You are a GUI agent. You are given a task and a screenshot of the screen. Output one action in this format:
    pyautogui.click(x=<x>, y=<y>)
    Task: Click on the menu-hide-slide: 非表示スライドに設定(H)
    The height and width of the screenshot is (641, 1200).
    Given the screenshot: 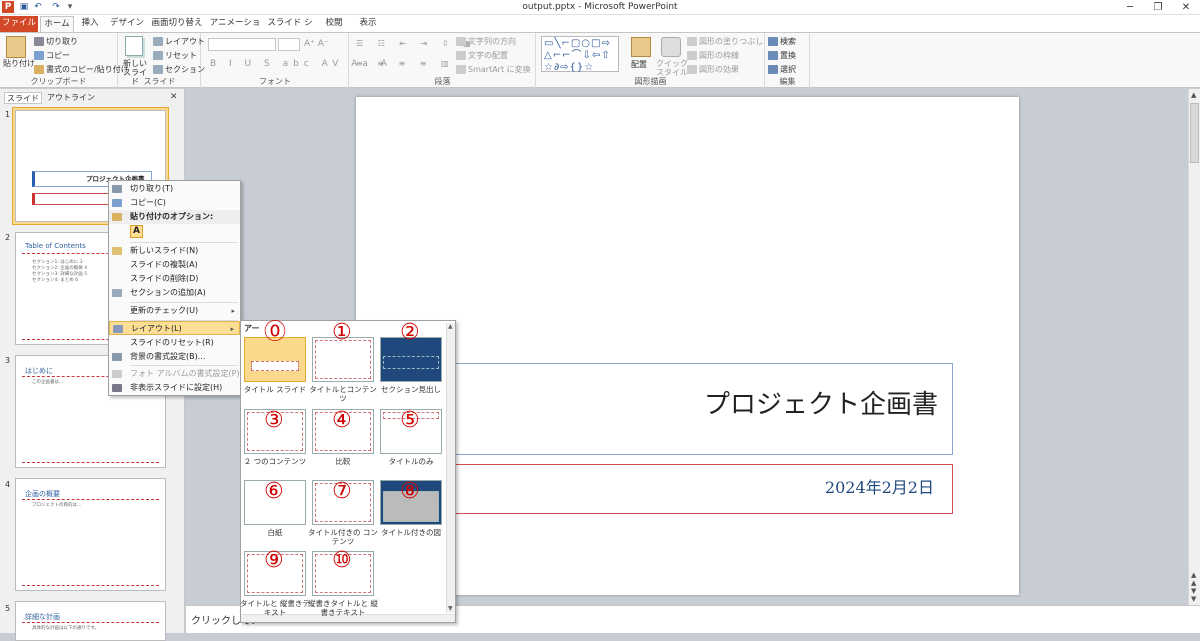 What is the action you would take?
    pyautogui.click(x=174, y=388)
    